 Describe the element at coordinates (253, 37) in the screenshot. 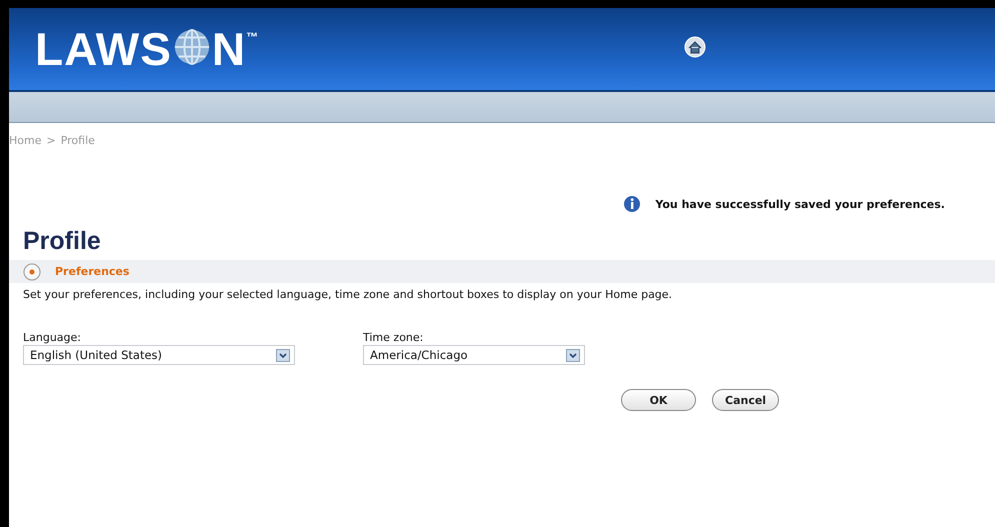

I see `trademark-mark: ™` at that location.